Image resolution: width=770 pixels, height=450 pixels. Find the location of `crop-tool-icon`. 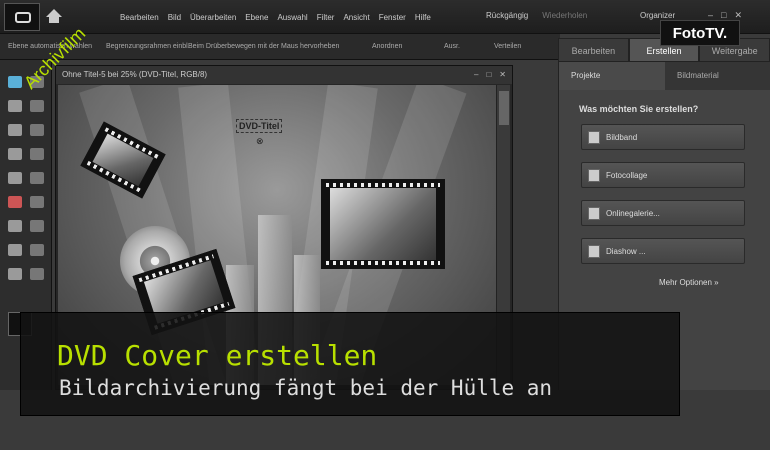

crop-tool-icon is located at coordinates (37, 154).